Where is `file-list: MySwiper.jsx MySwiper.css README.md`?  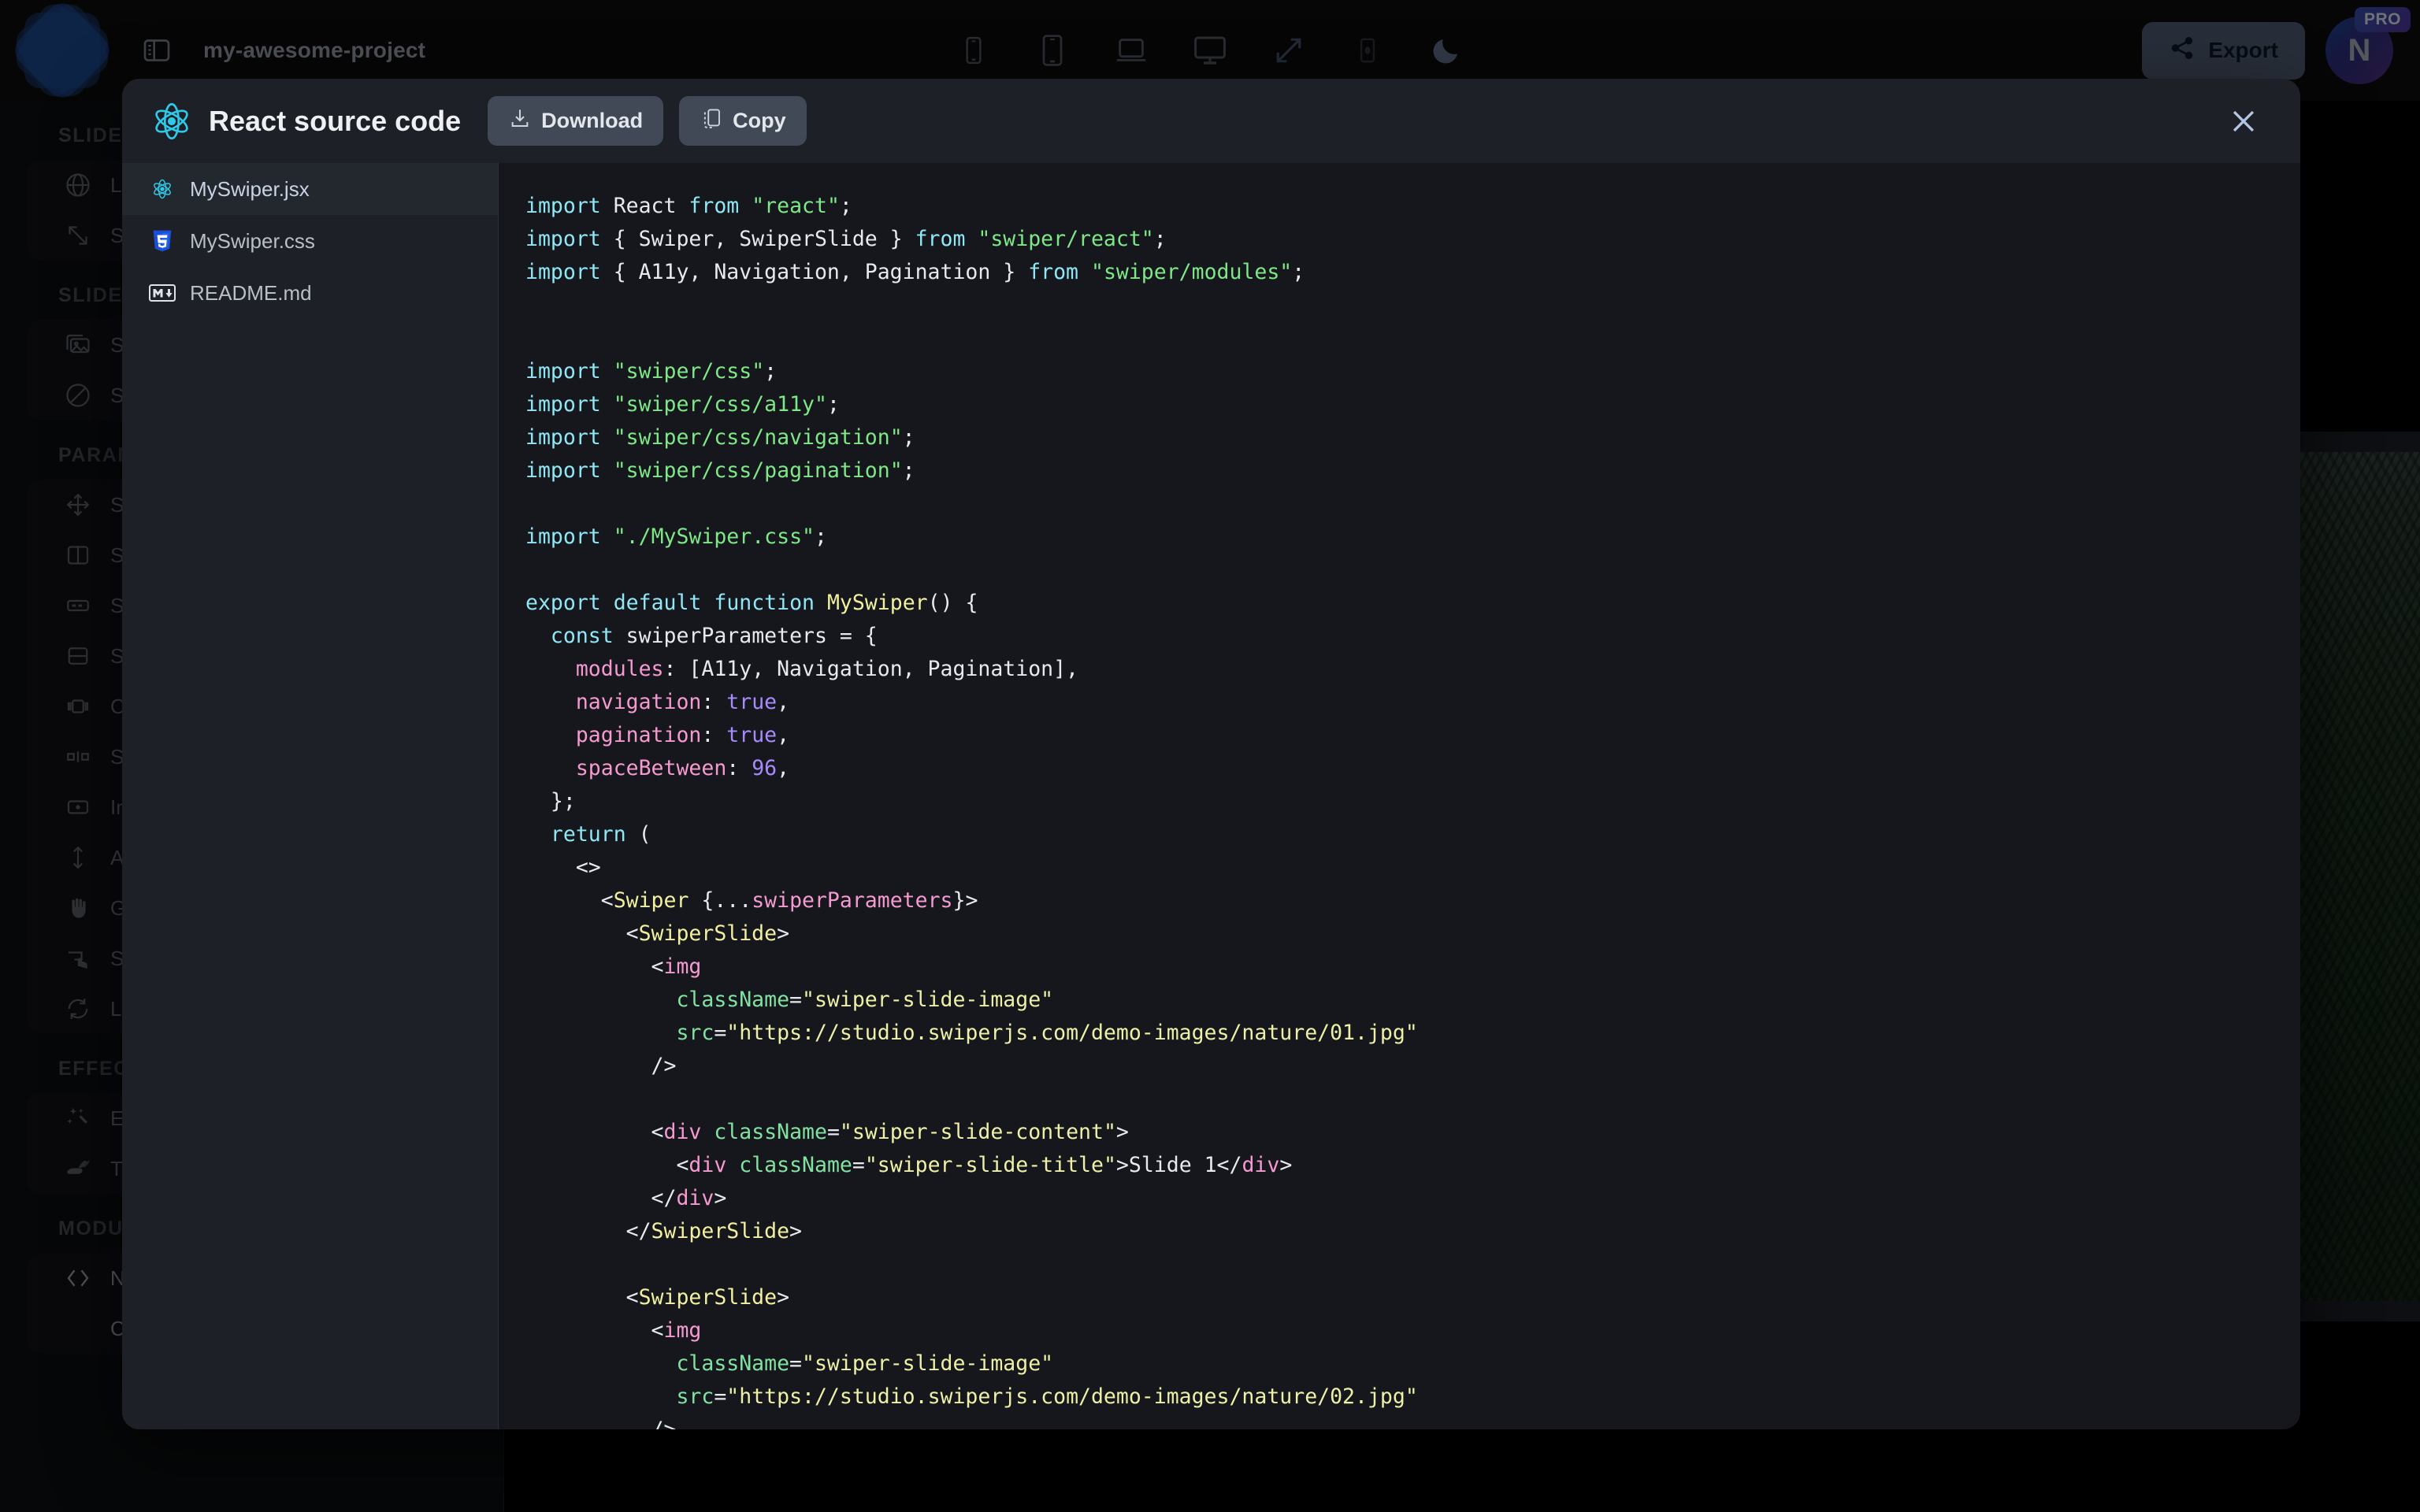
file-list: MySwiper.jsx MySwiper.css README.md is located at coordinates (310, 796).